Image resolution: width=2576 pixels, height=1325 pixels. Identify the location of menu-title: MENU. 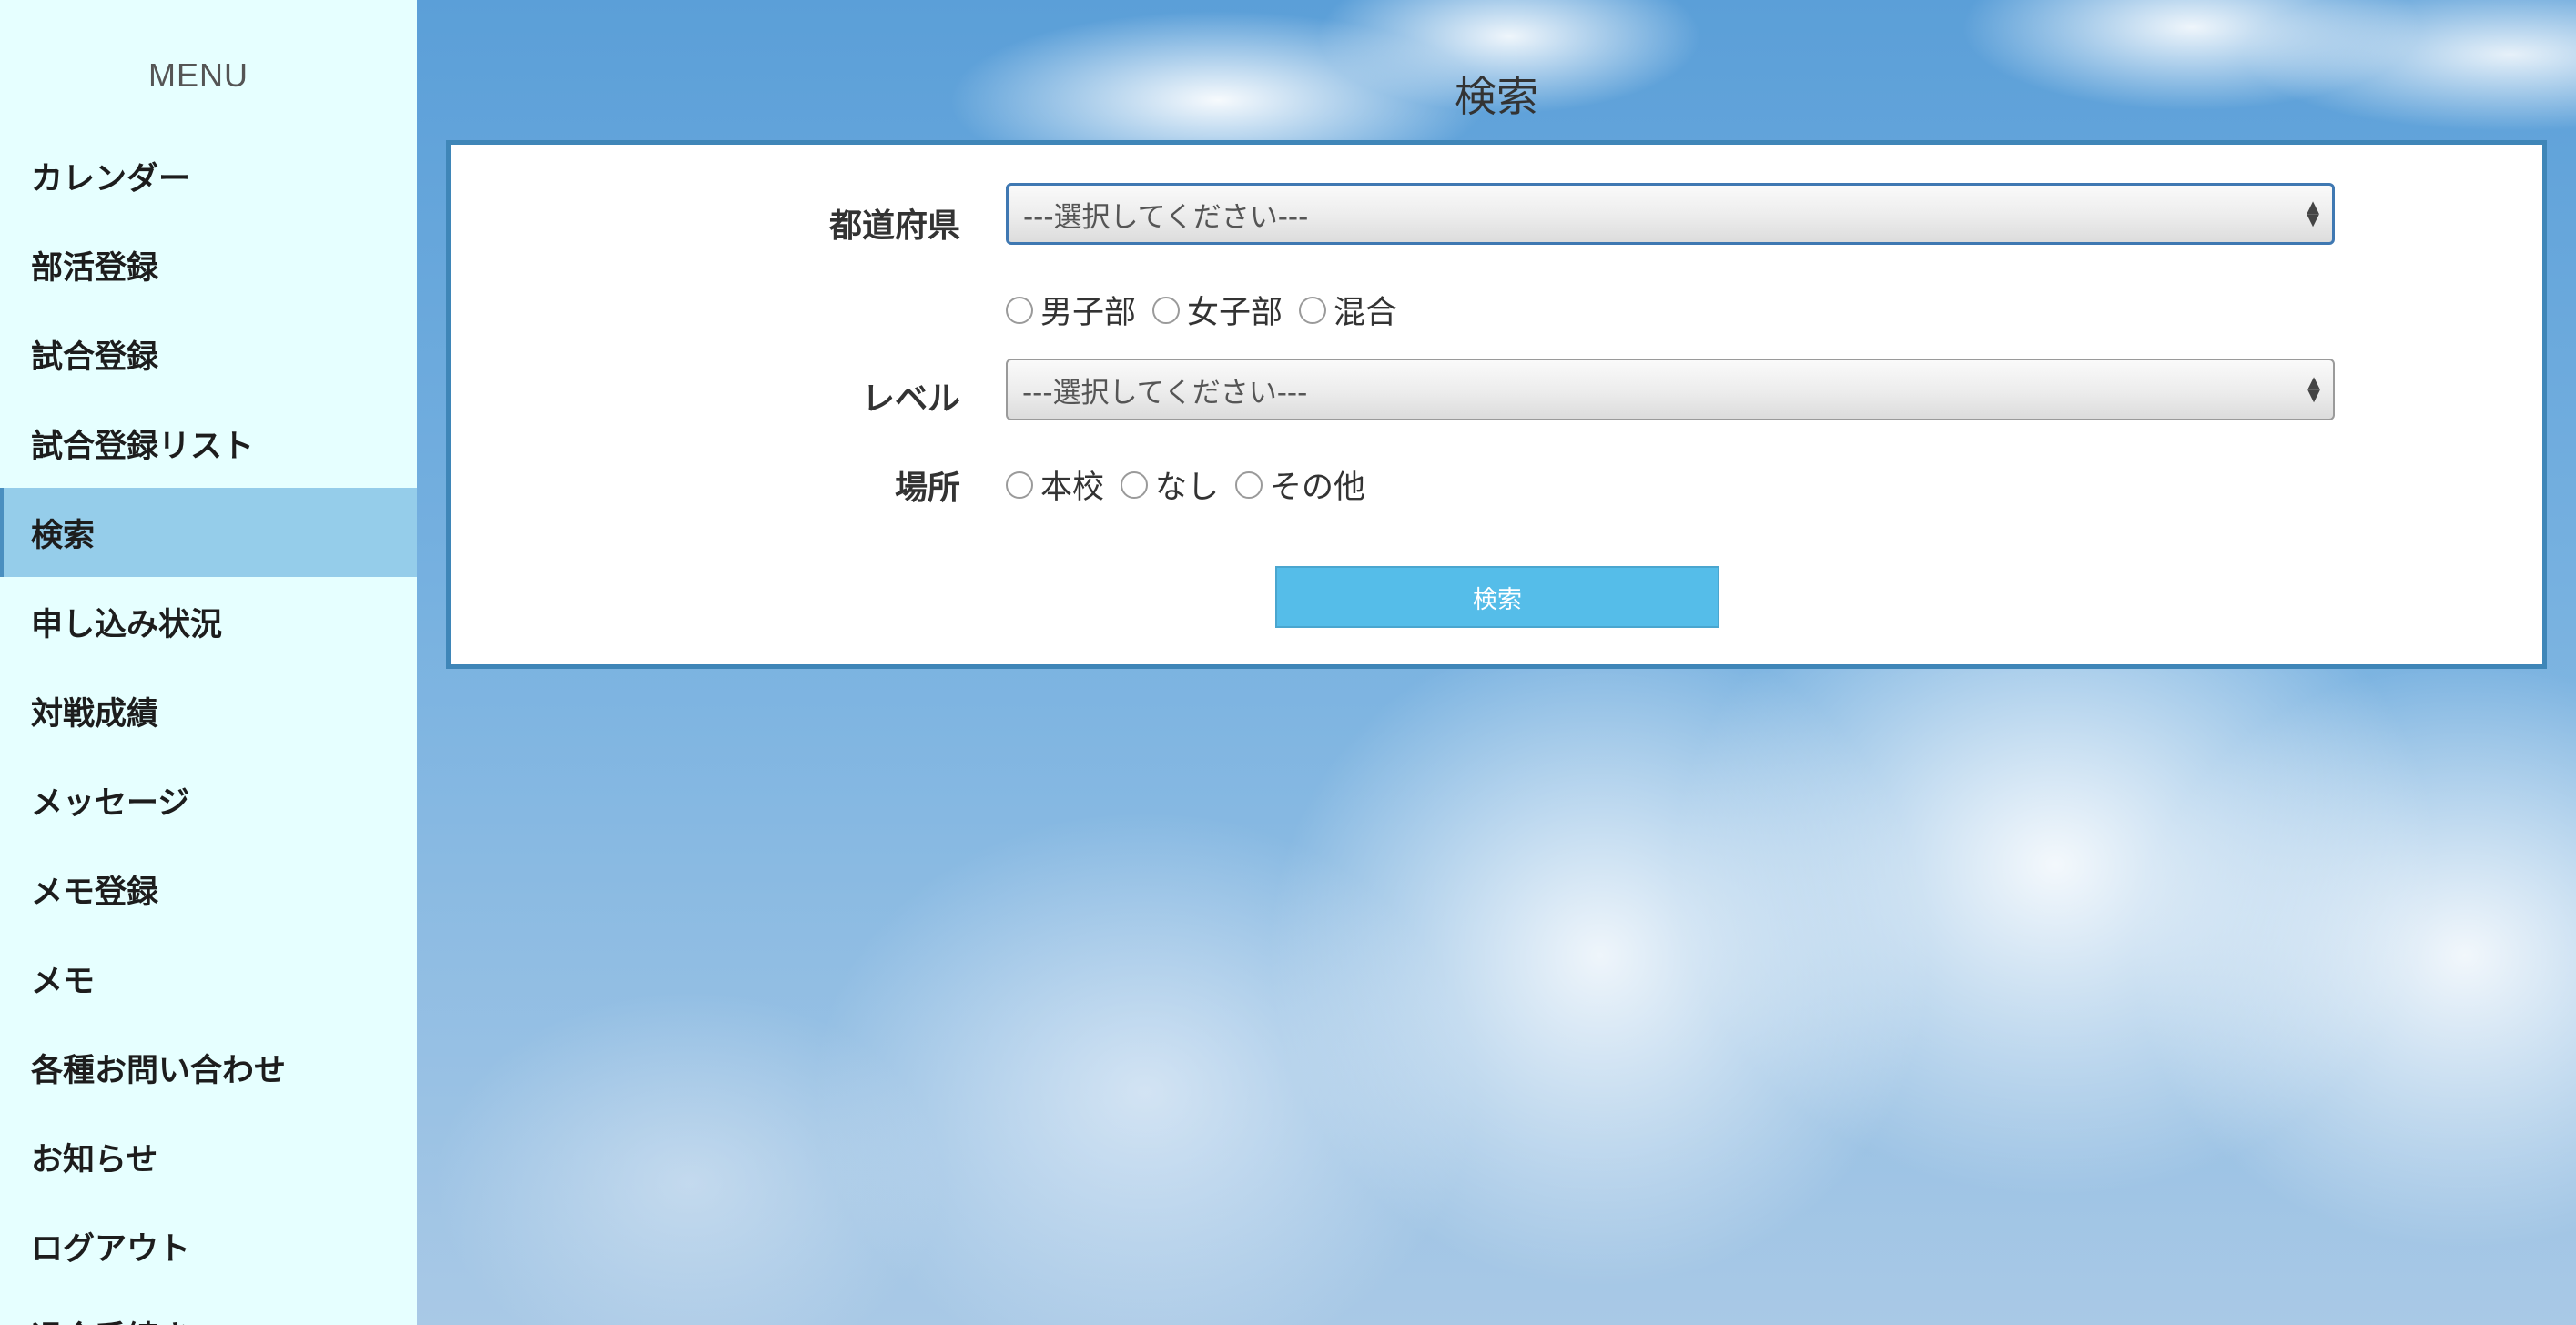
(198, 75).